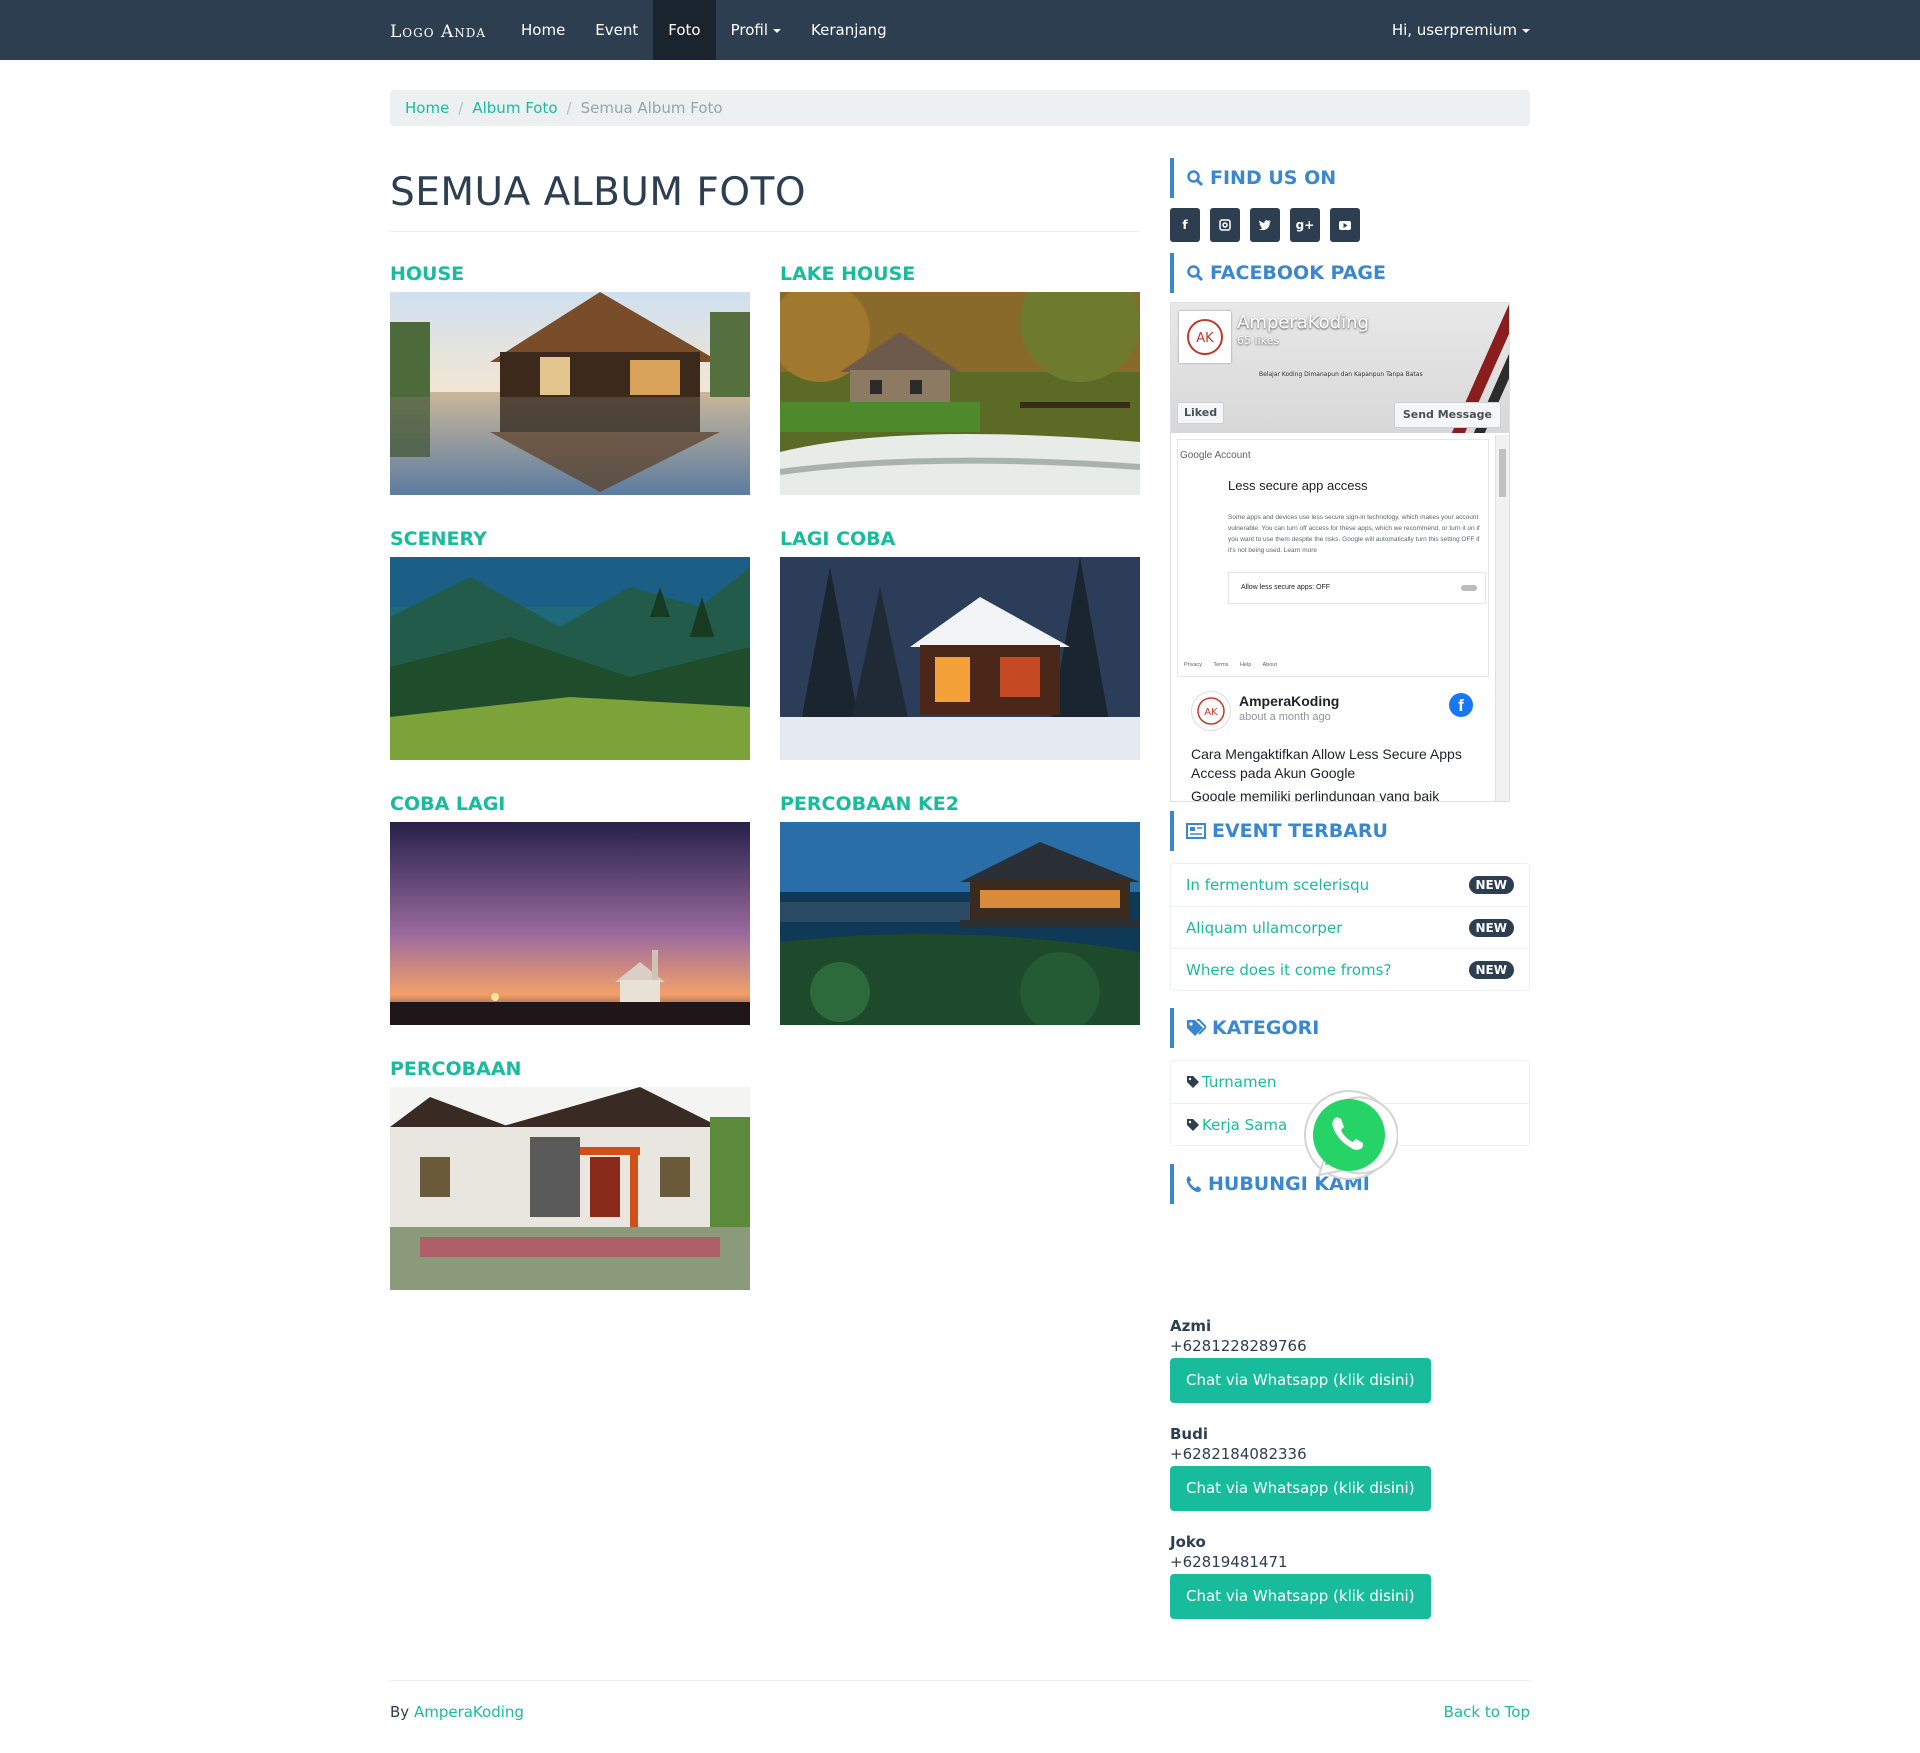 The width and height of the screenshot is (1920, 1753). Describe the element at coordinates (1196, 831) in the screenshot. I see `newspaper-icon` at that location.